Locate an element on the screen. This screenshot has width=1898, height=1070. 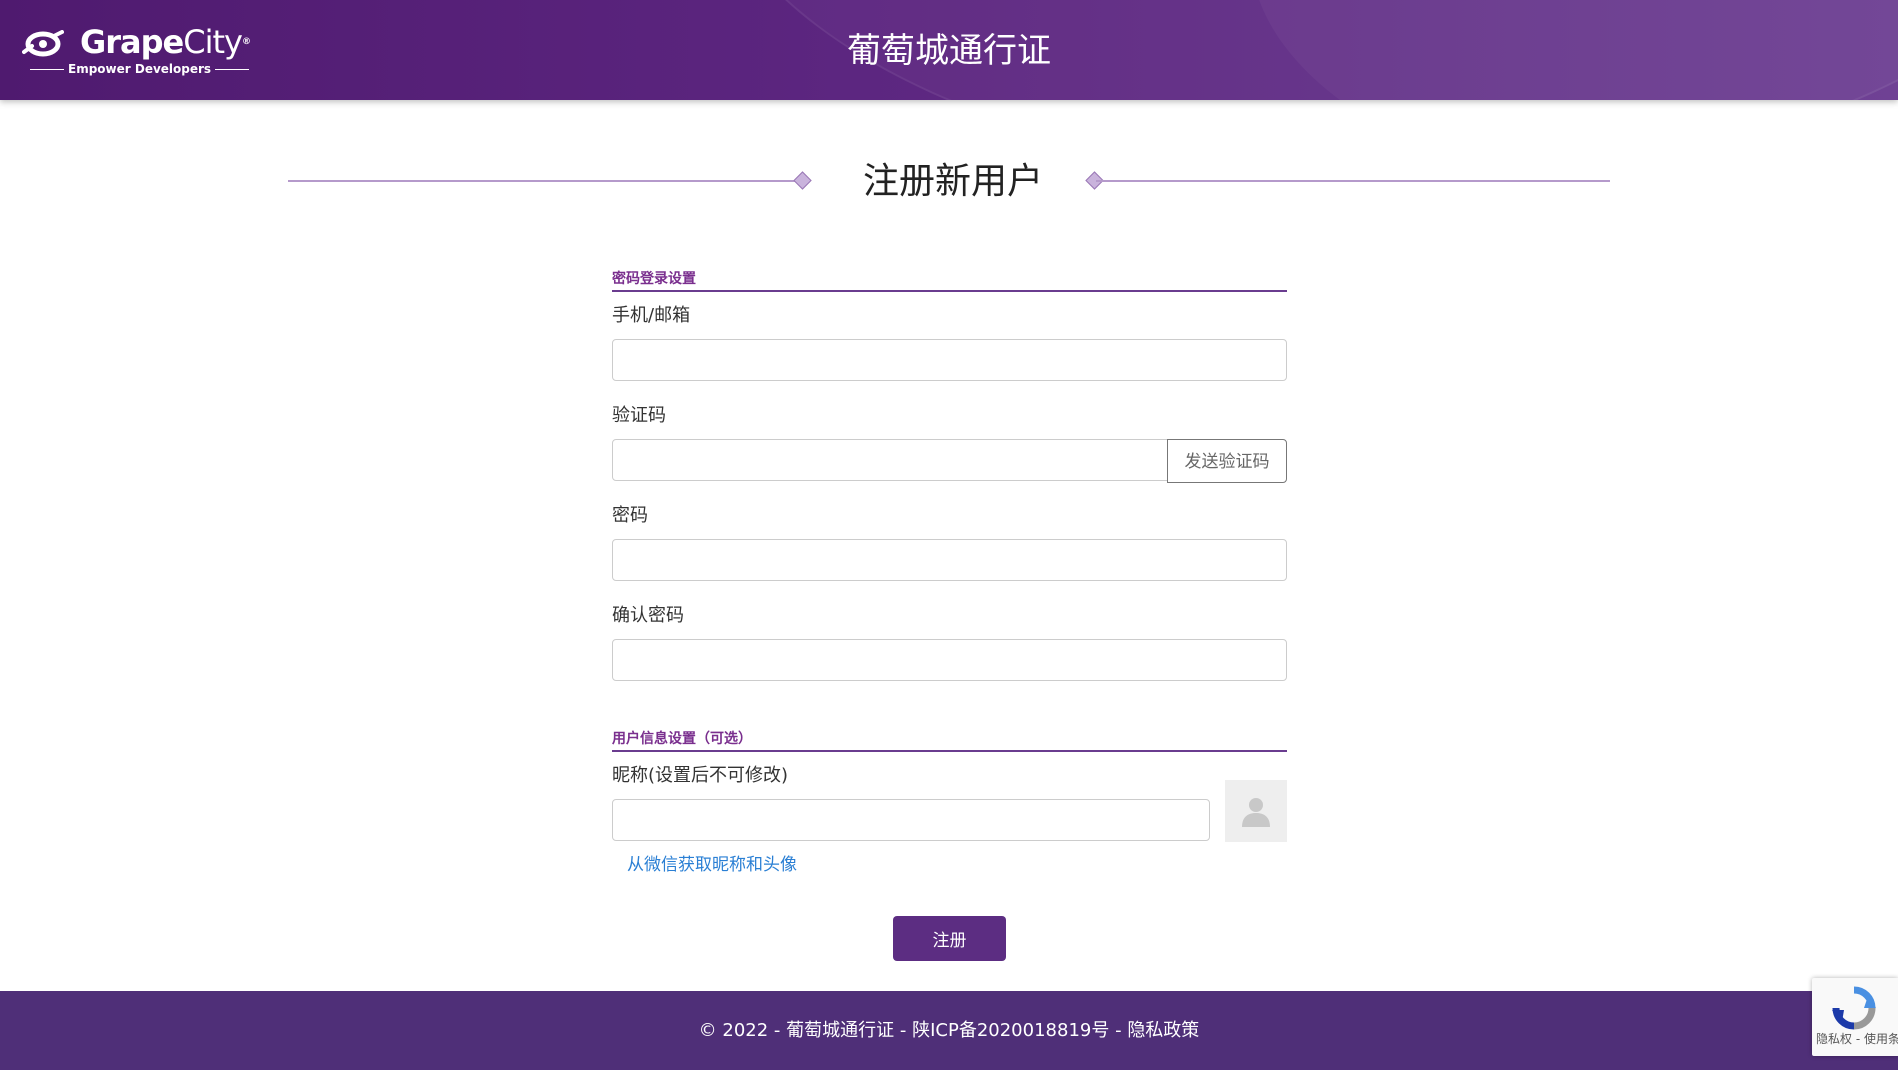
password-label: 密码 is located at coordinates (630, 515).